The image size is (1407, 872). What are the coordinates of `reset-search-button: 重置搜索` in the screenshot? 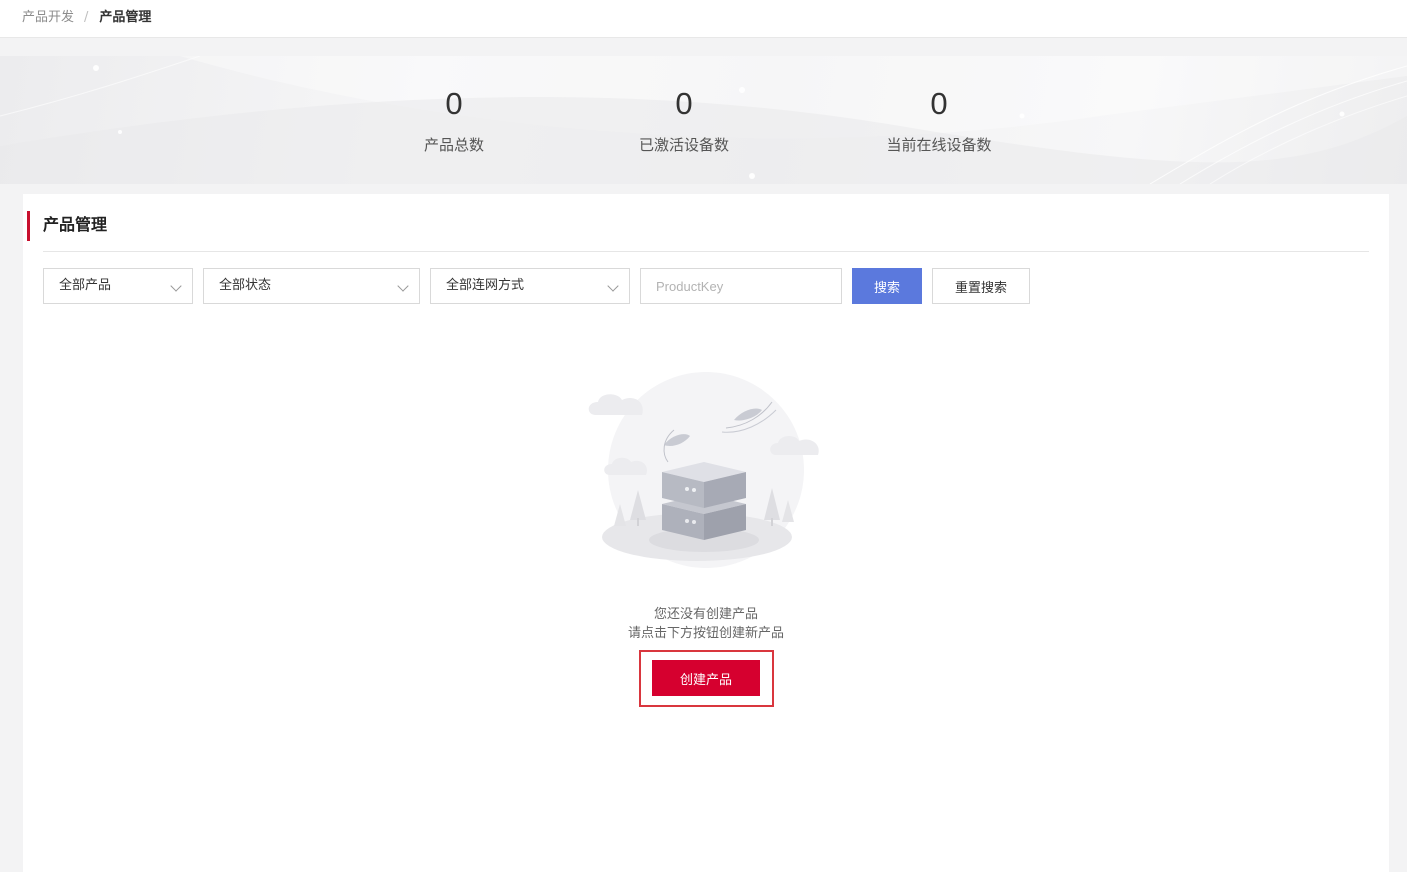 It's located at (981, 286).